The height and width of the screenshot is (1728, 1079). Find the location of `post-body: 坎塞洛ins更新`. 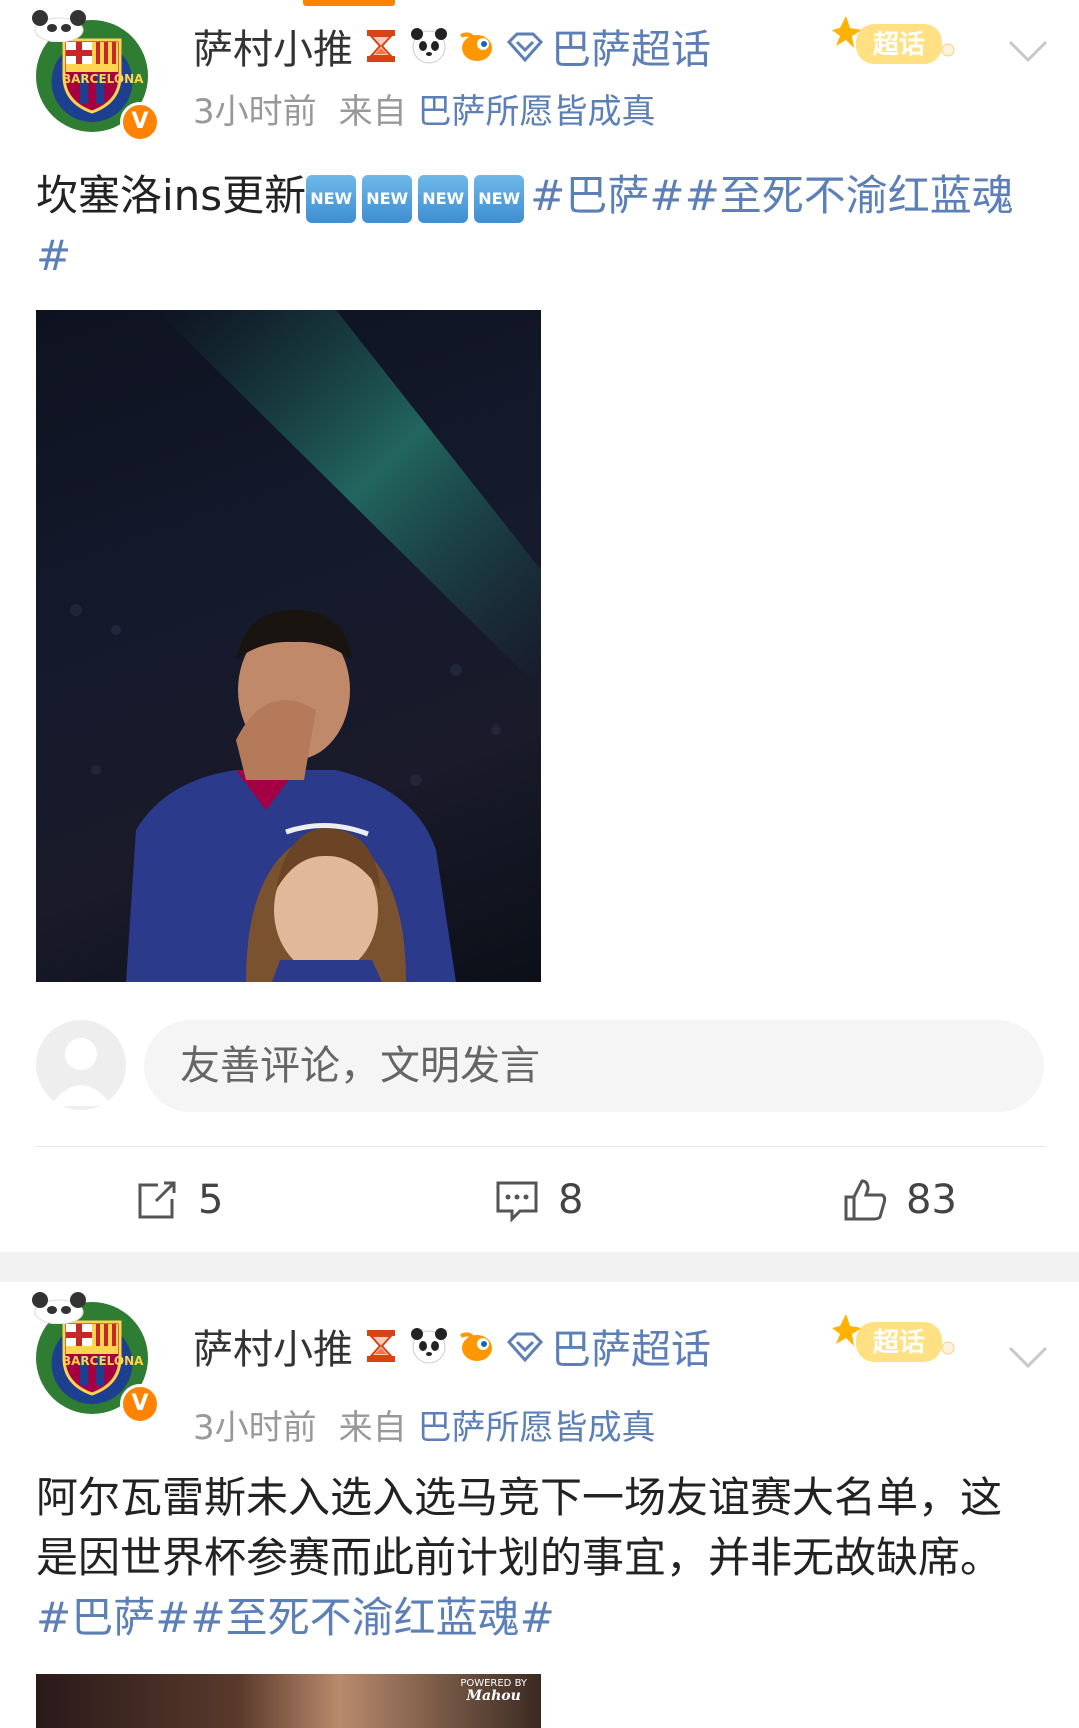

post-body: 坎塞洛ins更新 is located at coordinates (171, 195).